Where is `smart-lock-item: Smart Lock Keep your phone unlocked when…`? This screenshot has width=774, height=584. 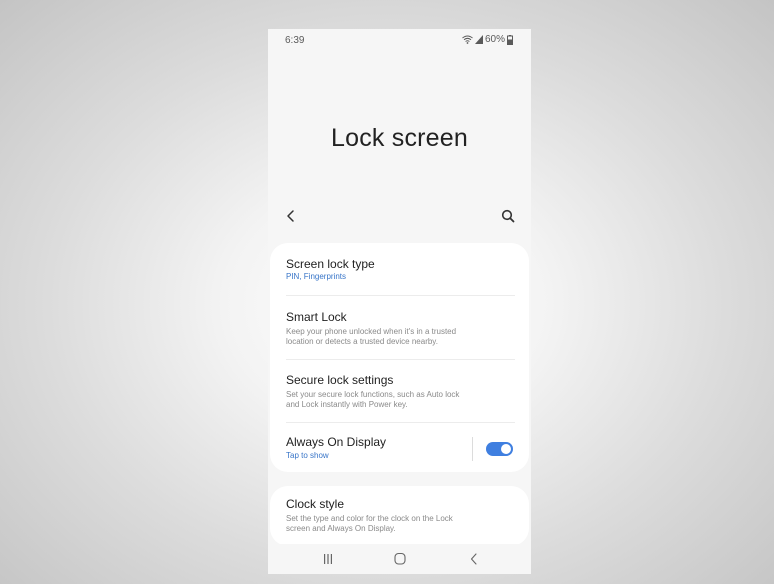 smart-lock-item: Smart Lock Keep your phone unlocked when… is located at coordinates (400, 328).